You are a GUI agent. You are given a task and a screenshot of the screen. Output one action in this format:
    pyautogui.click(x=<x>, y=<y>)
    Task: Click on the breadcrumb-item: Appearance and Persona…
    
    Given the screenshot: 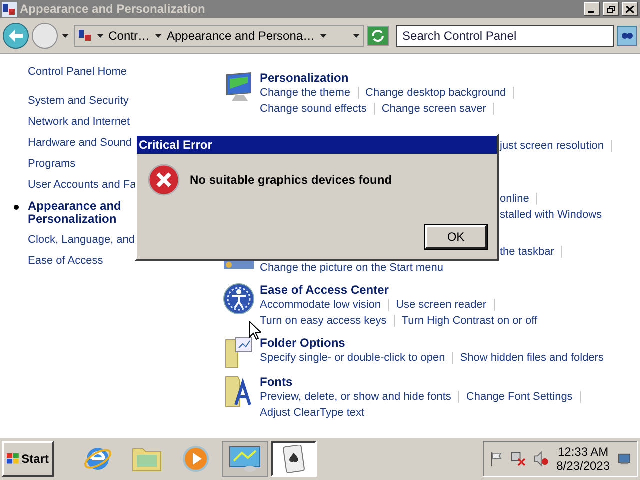 What is the action you would take?
    pyautogui.click(x=241, y=35)
    